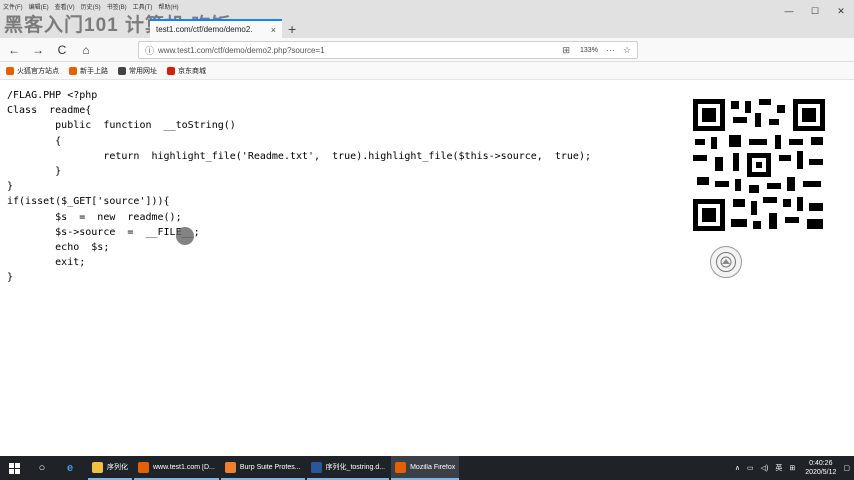 The image size is (854, 480). Describe the element at coordinates (292, 29) in the screenshot. I see `new-tab-button: +` at that location.